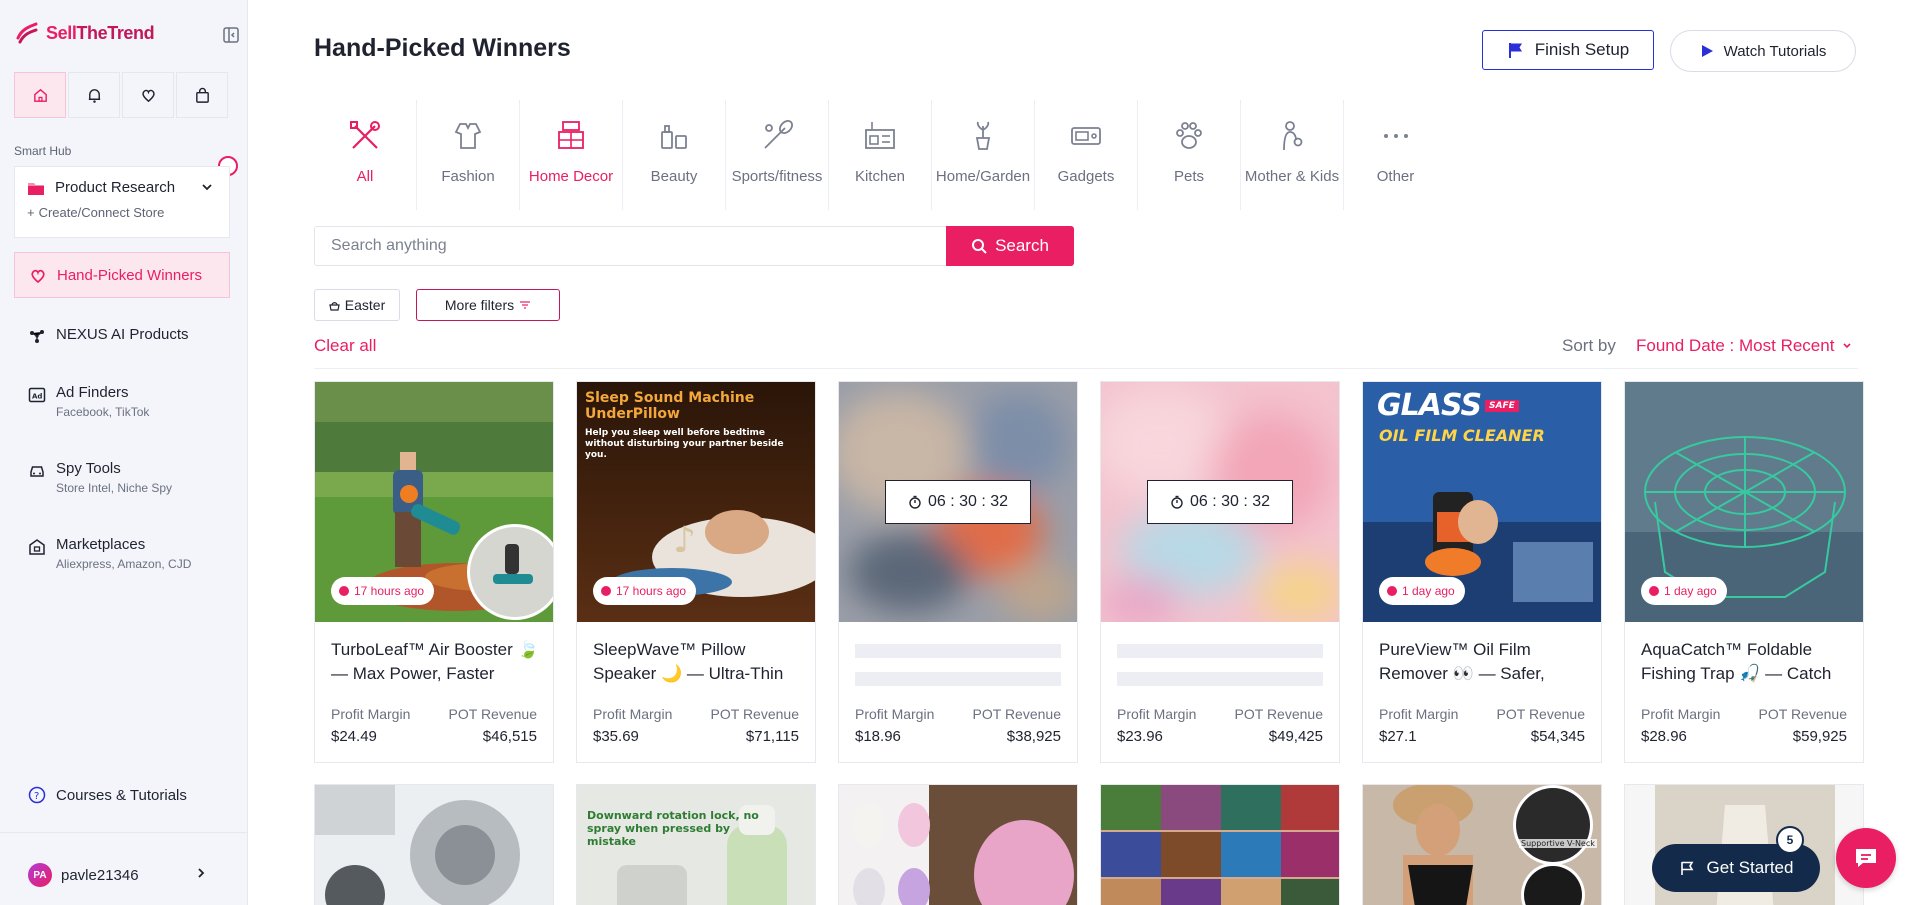 This screenshot has height=905, width=1905. I want to click on sports-icon, so click(778, 134).